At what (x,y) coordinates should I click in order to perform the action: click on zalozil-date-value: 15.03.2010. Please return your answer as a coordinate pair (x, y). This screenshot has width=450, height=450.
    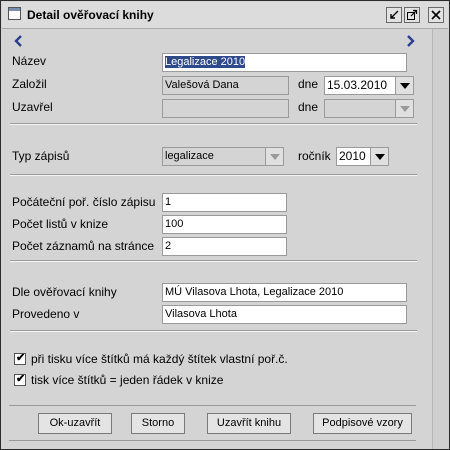
    Looking at the image, I should click on (357, 85).